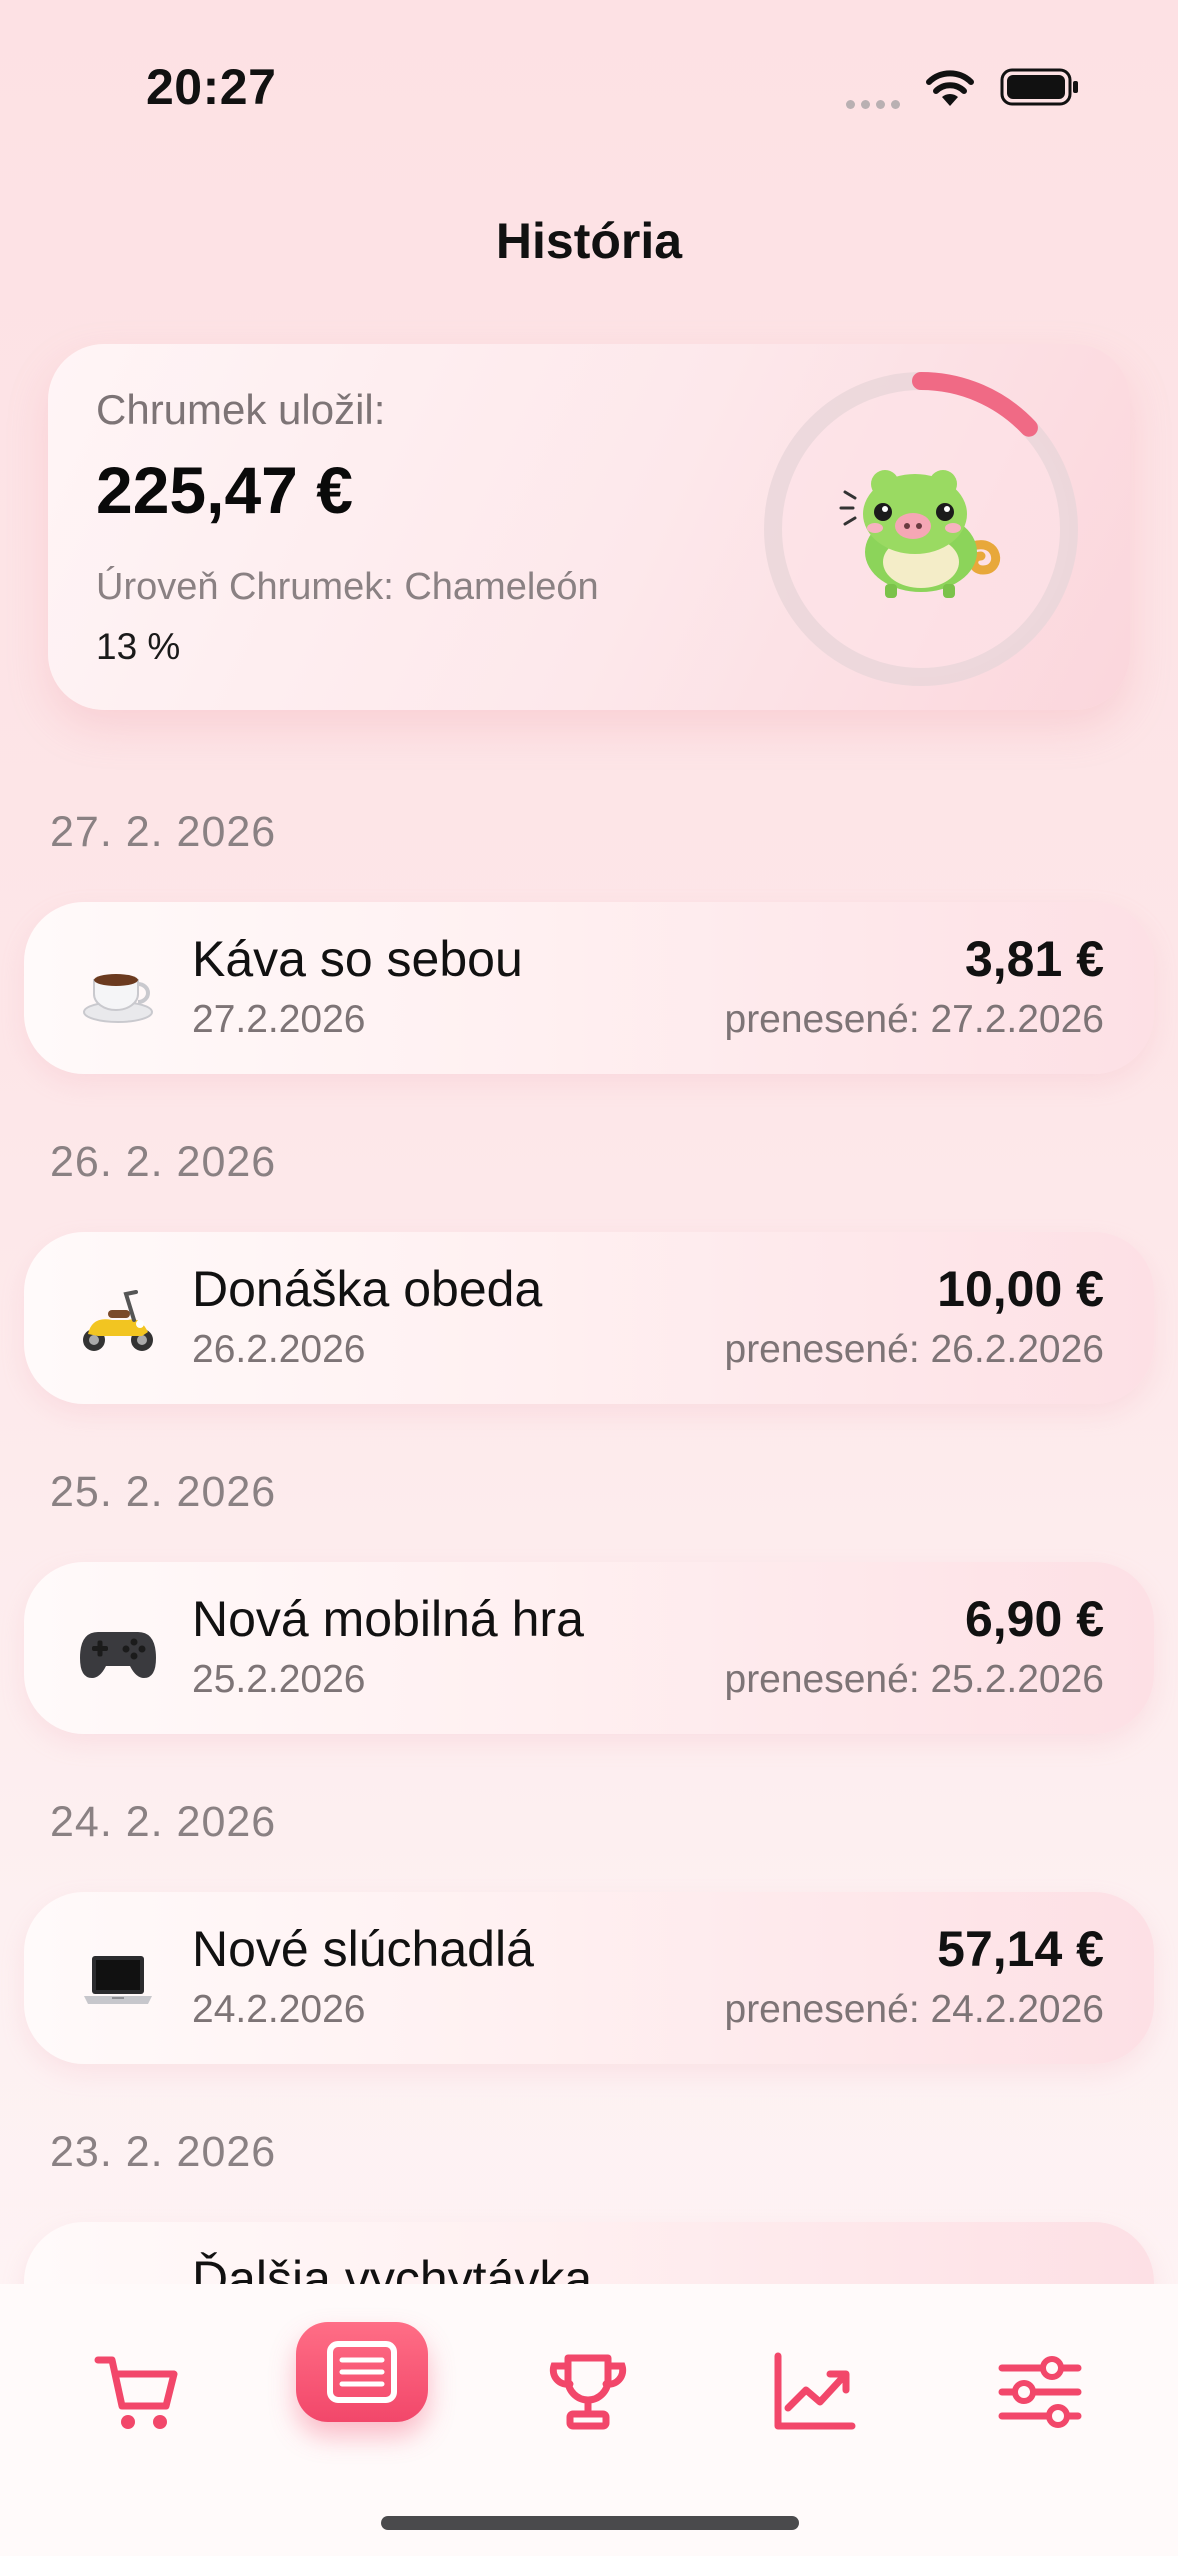  What do you see at coordinates (363, 1949) in the screenshot?
I see `transaction-title: Nové slúchadlá` at bounding box center [363, 1949].